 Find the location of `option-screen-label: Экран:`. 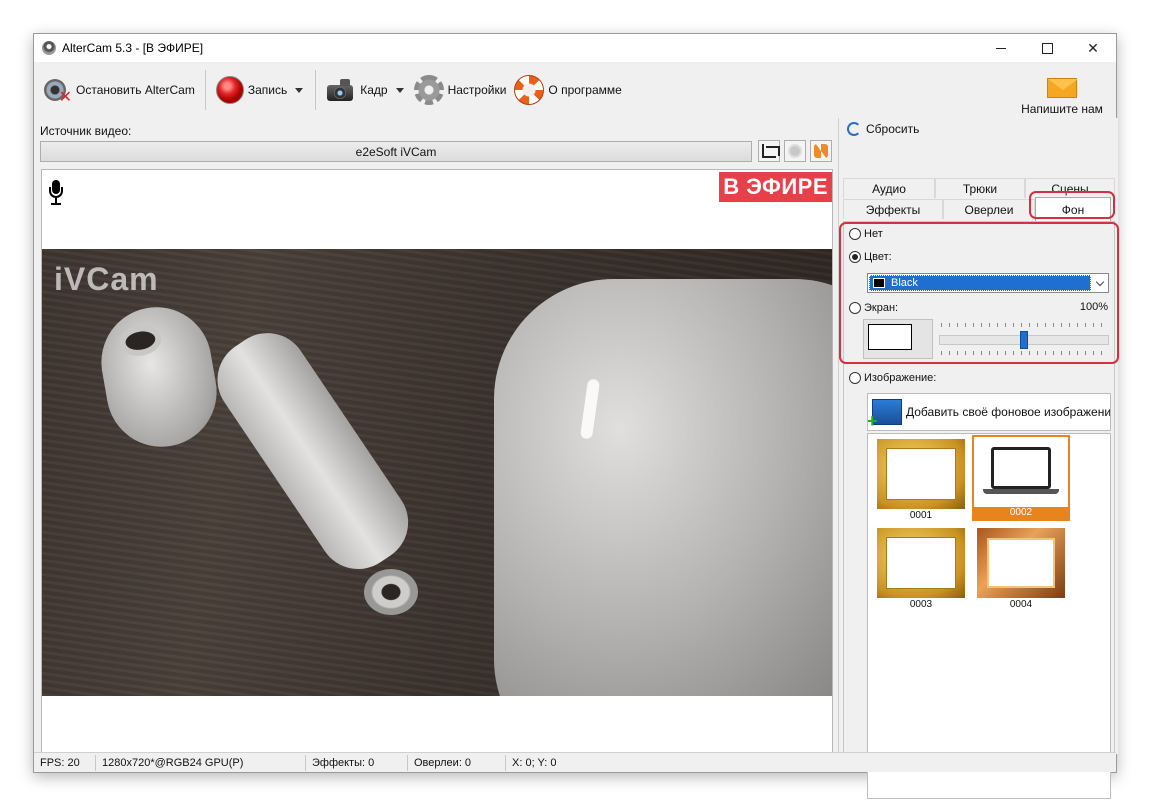

option-screen-label: Экран: is located at coordinates (881, 308).